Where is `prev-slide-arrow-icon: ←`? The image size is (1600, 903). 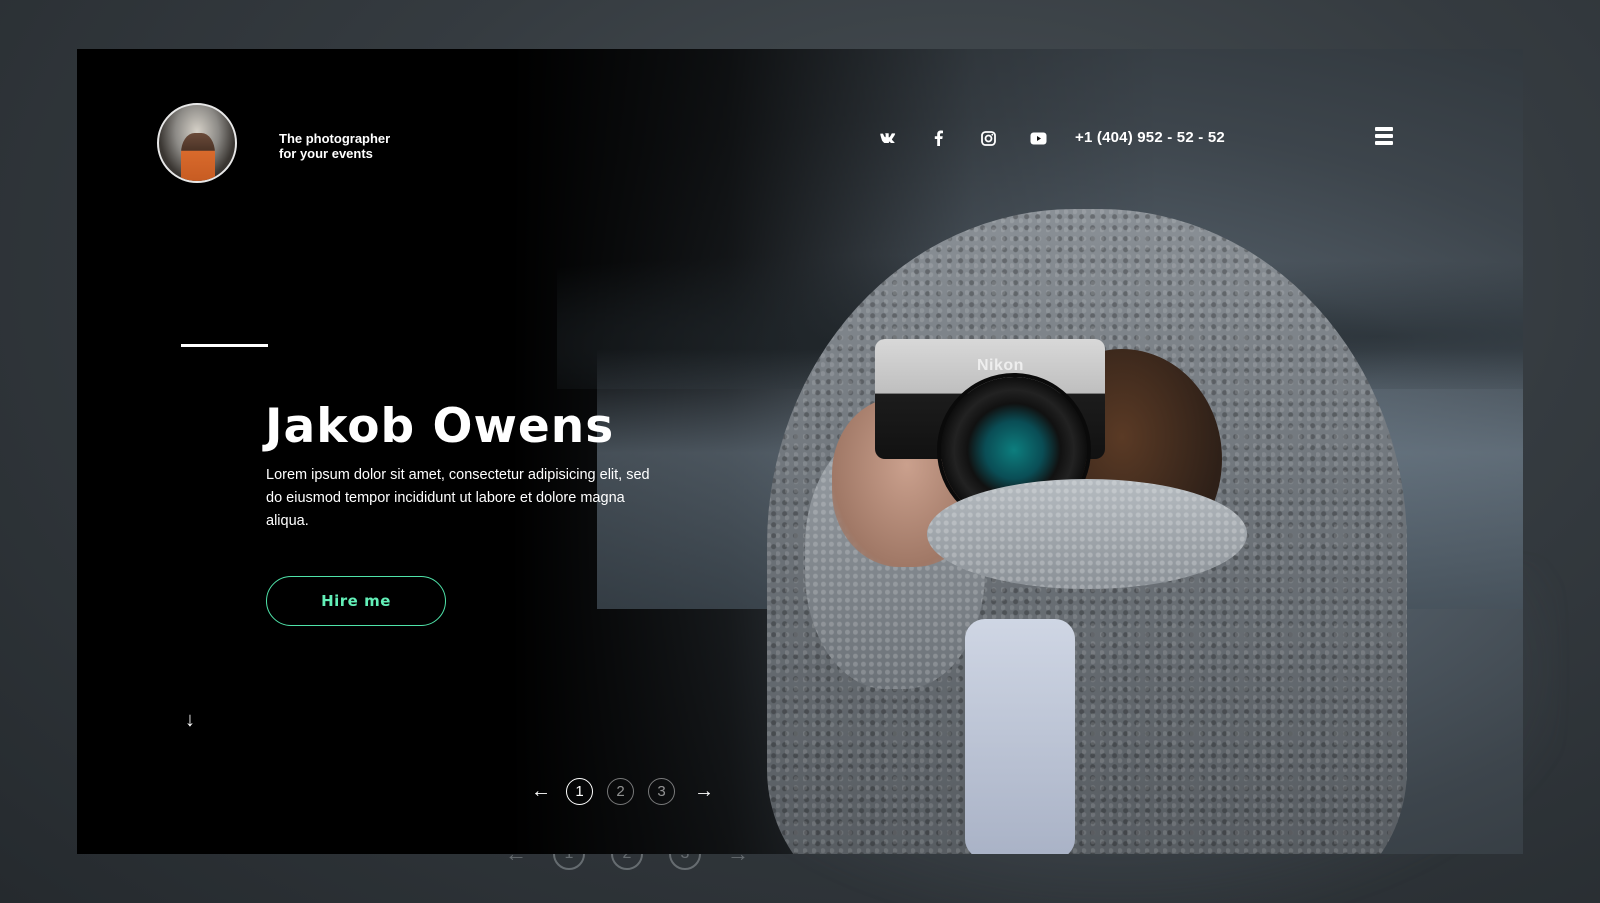 prev-slide-arrow-icon: ← is located at coordinates (541, 791).